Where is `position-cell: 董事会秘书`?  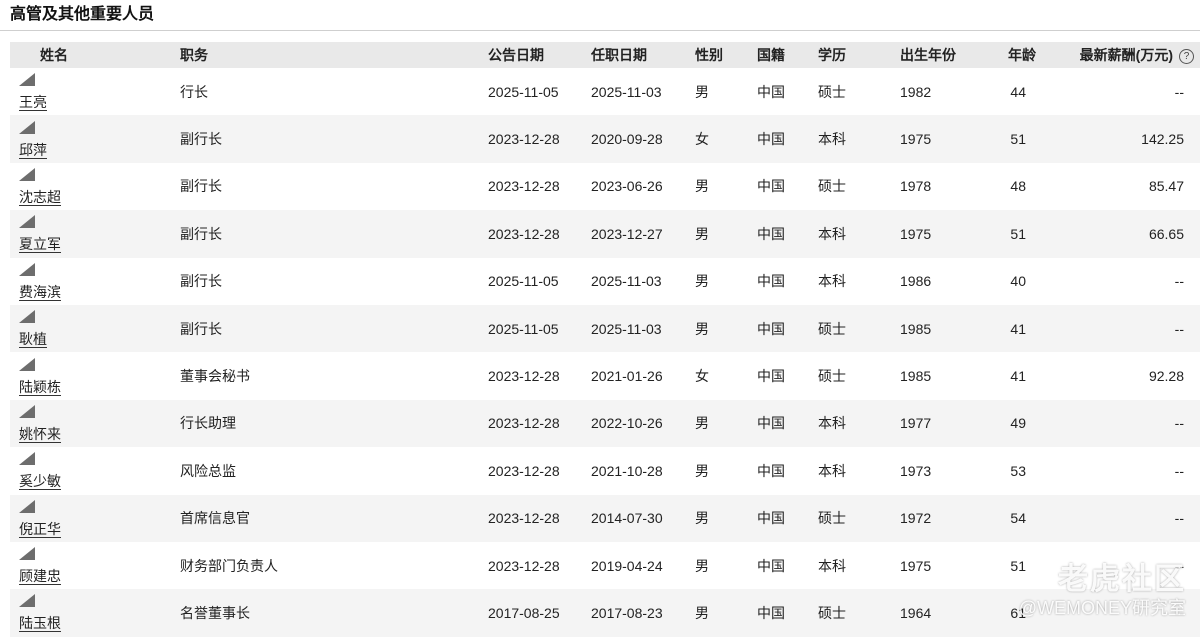 position-cell: 董事会秘书 is located at coordinates (215, 376).